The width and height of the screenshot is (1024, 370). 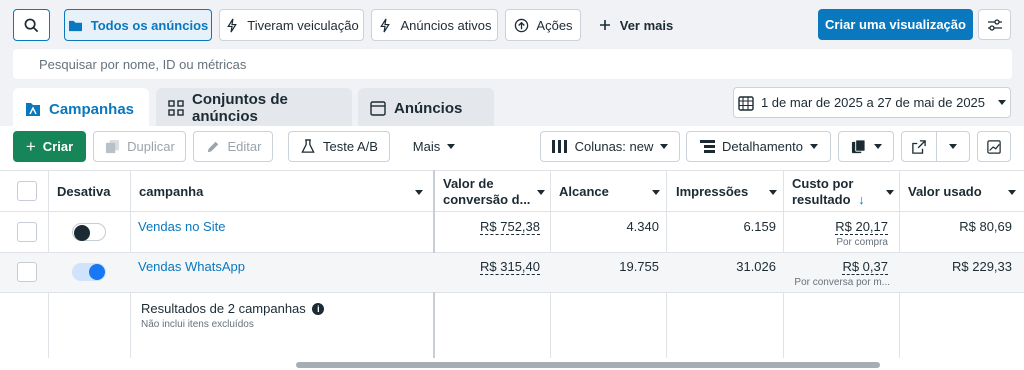 I want to click on summary-subtitle: Não inclui itens excluídos, so click(x=197, y=324).